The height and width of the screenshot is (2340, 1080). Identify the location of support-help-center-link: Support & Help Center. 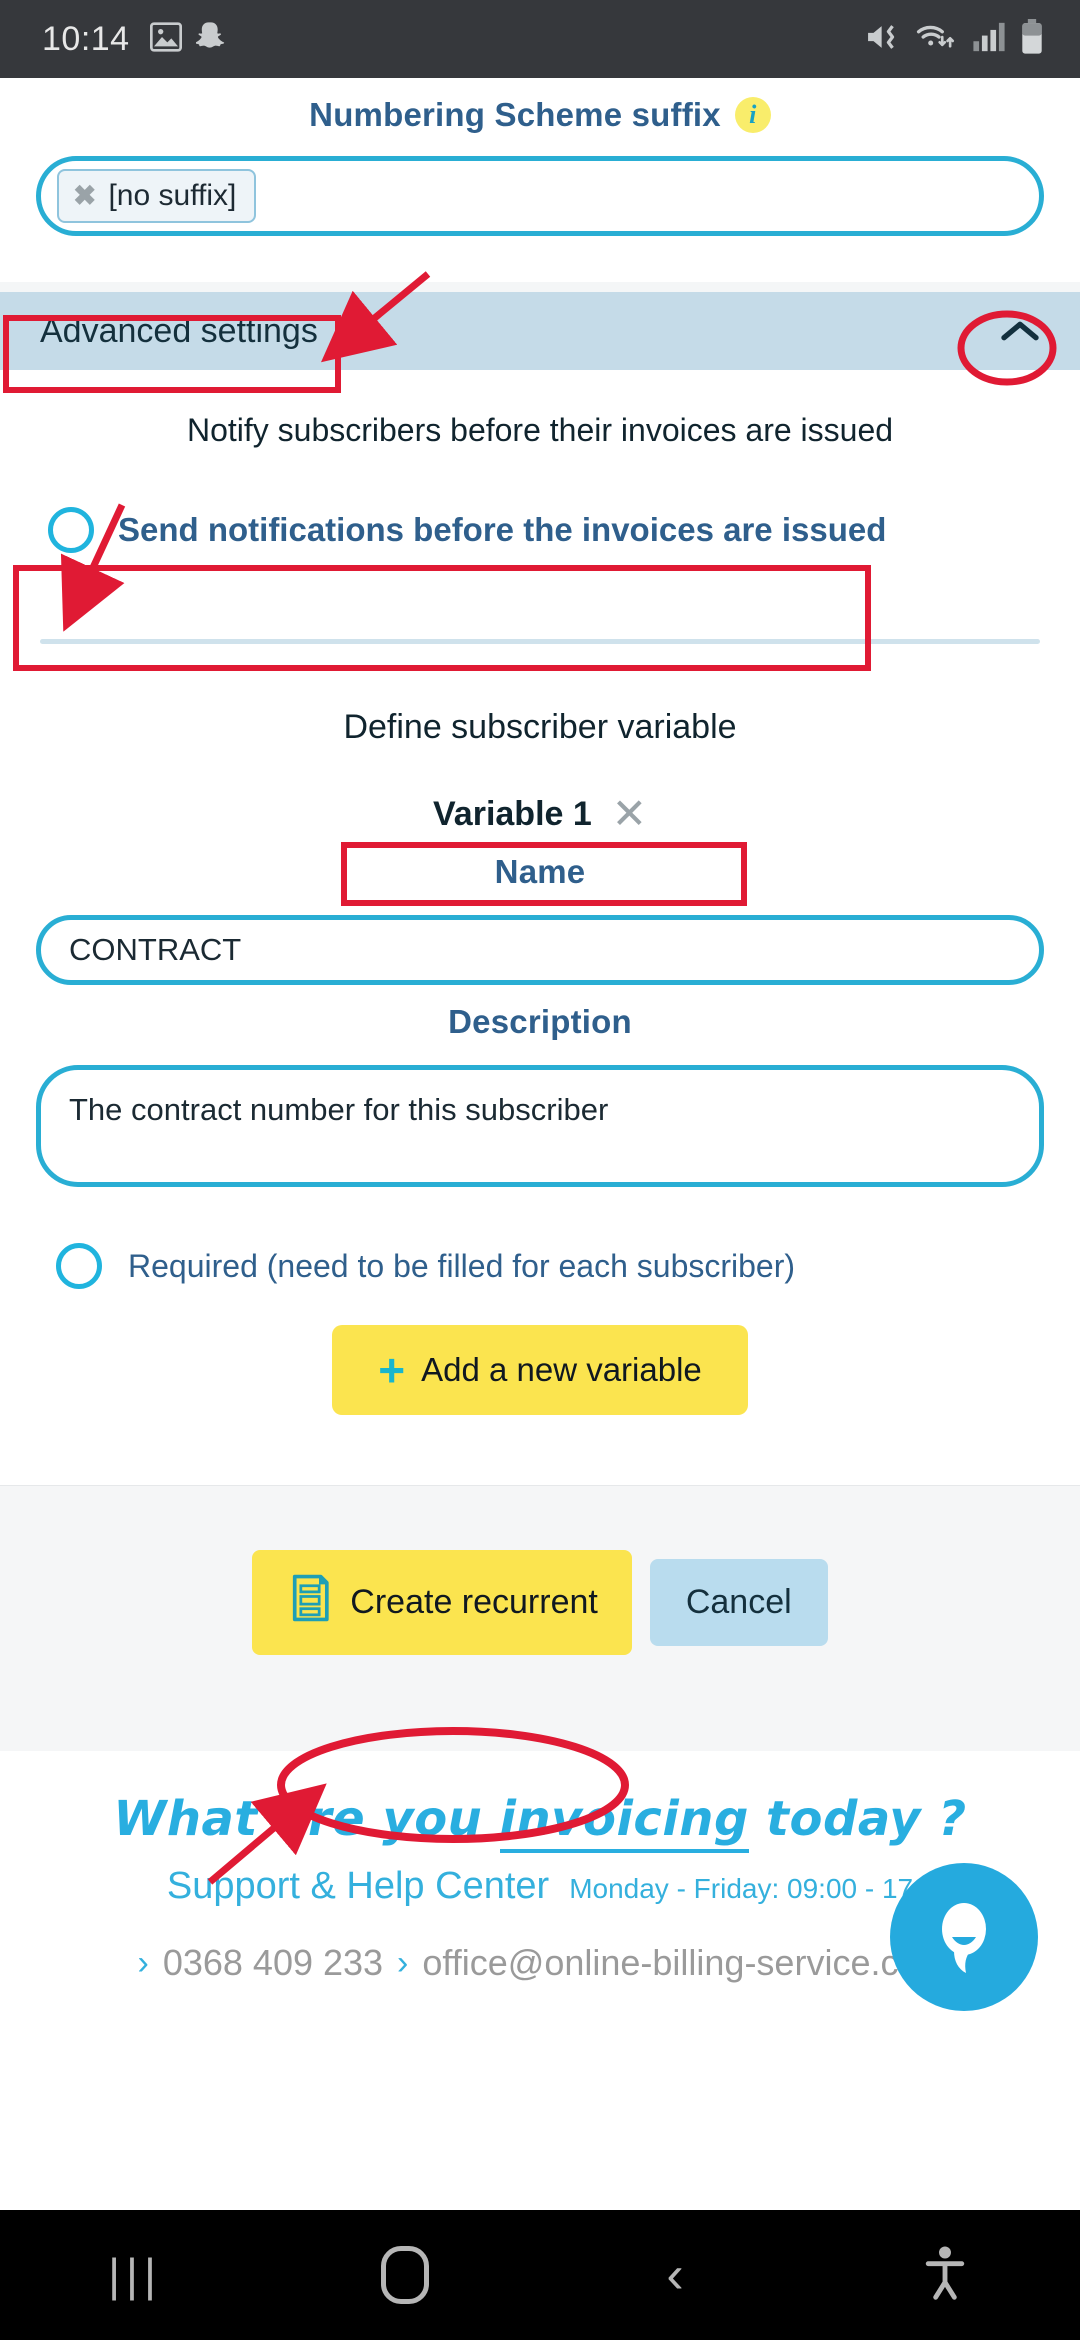
(358, 1886).